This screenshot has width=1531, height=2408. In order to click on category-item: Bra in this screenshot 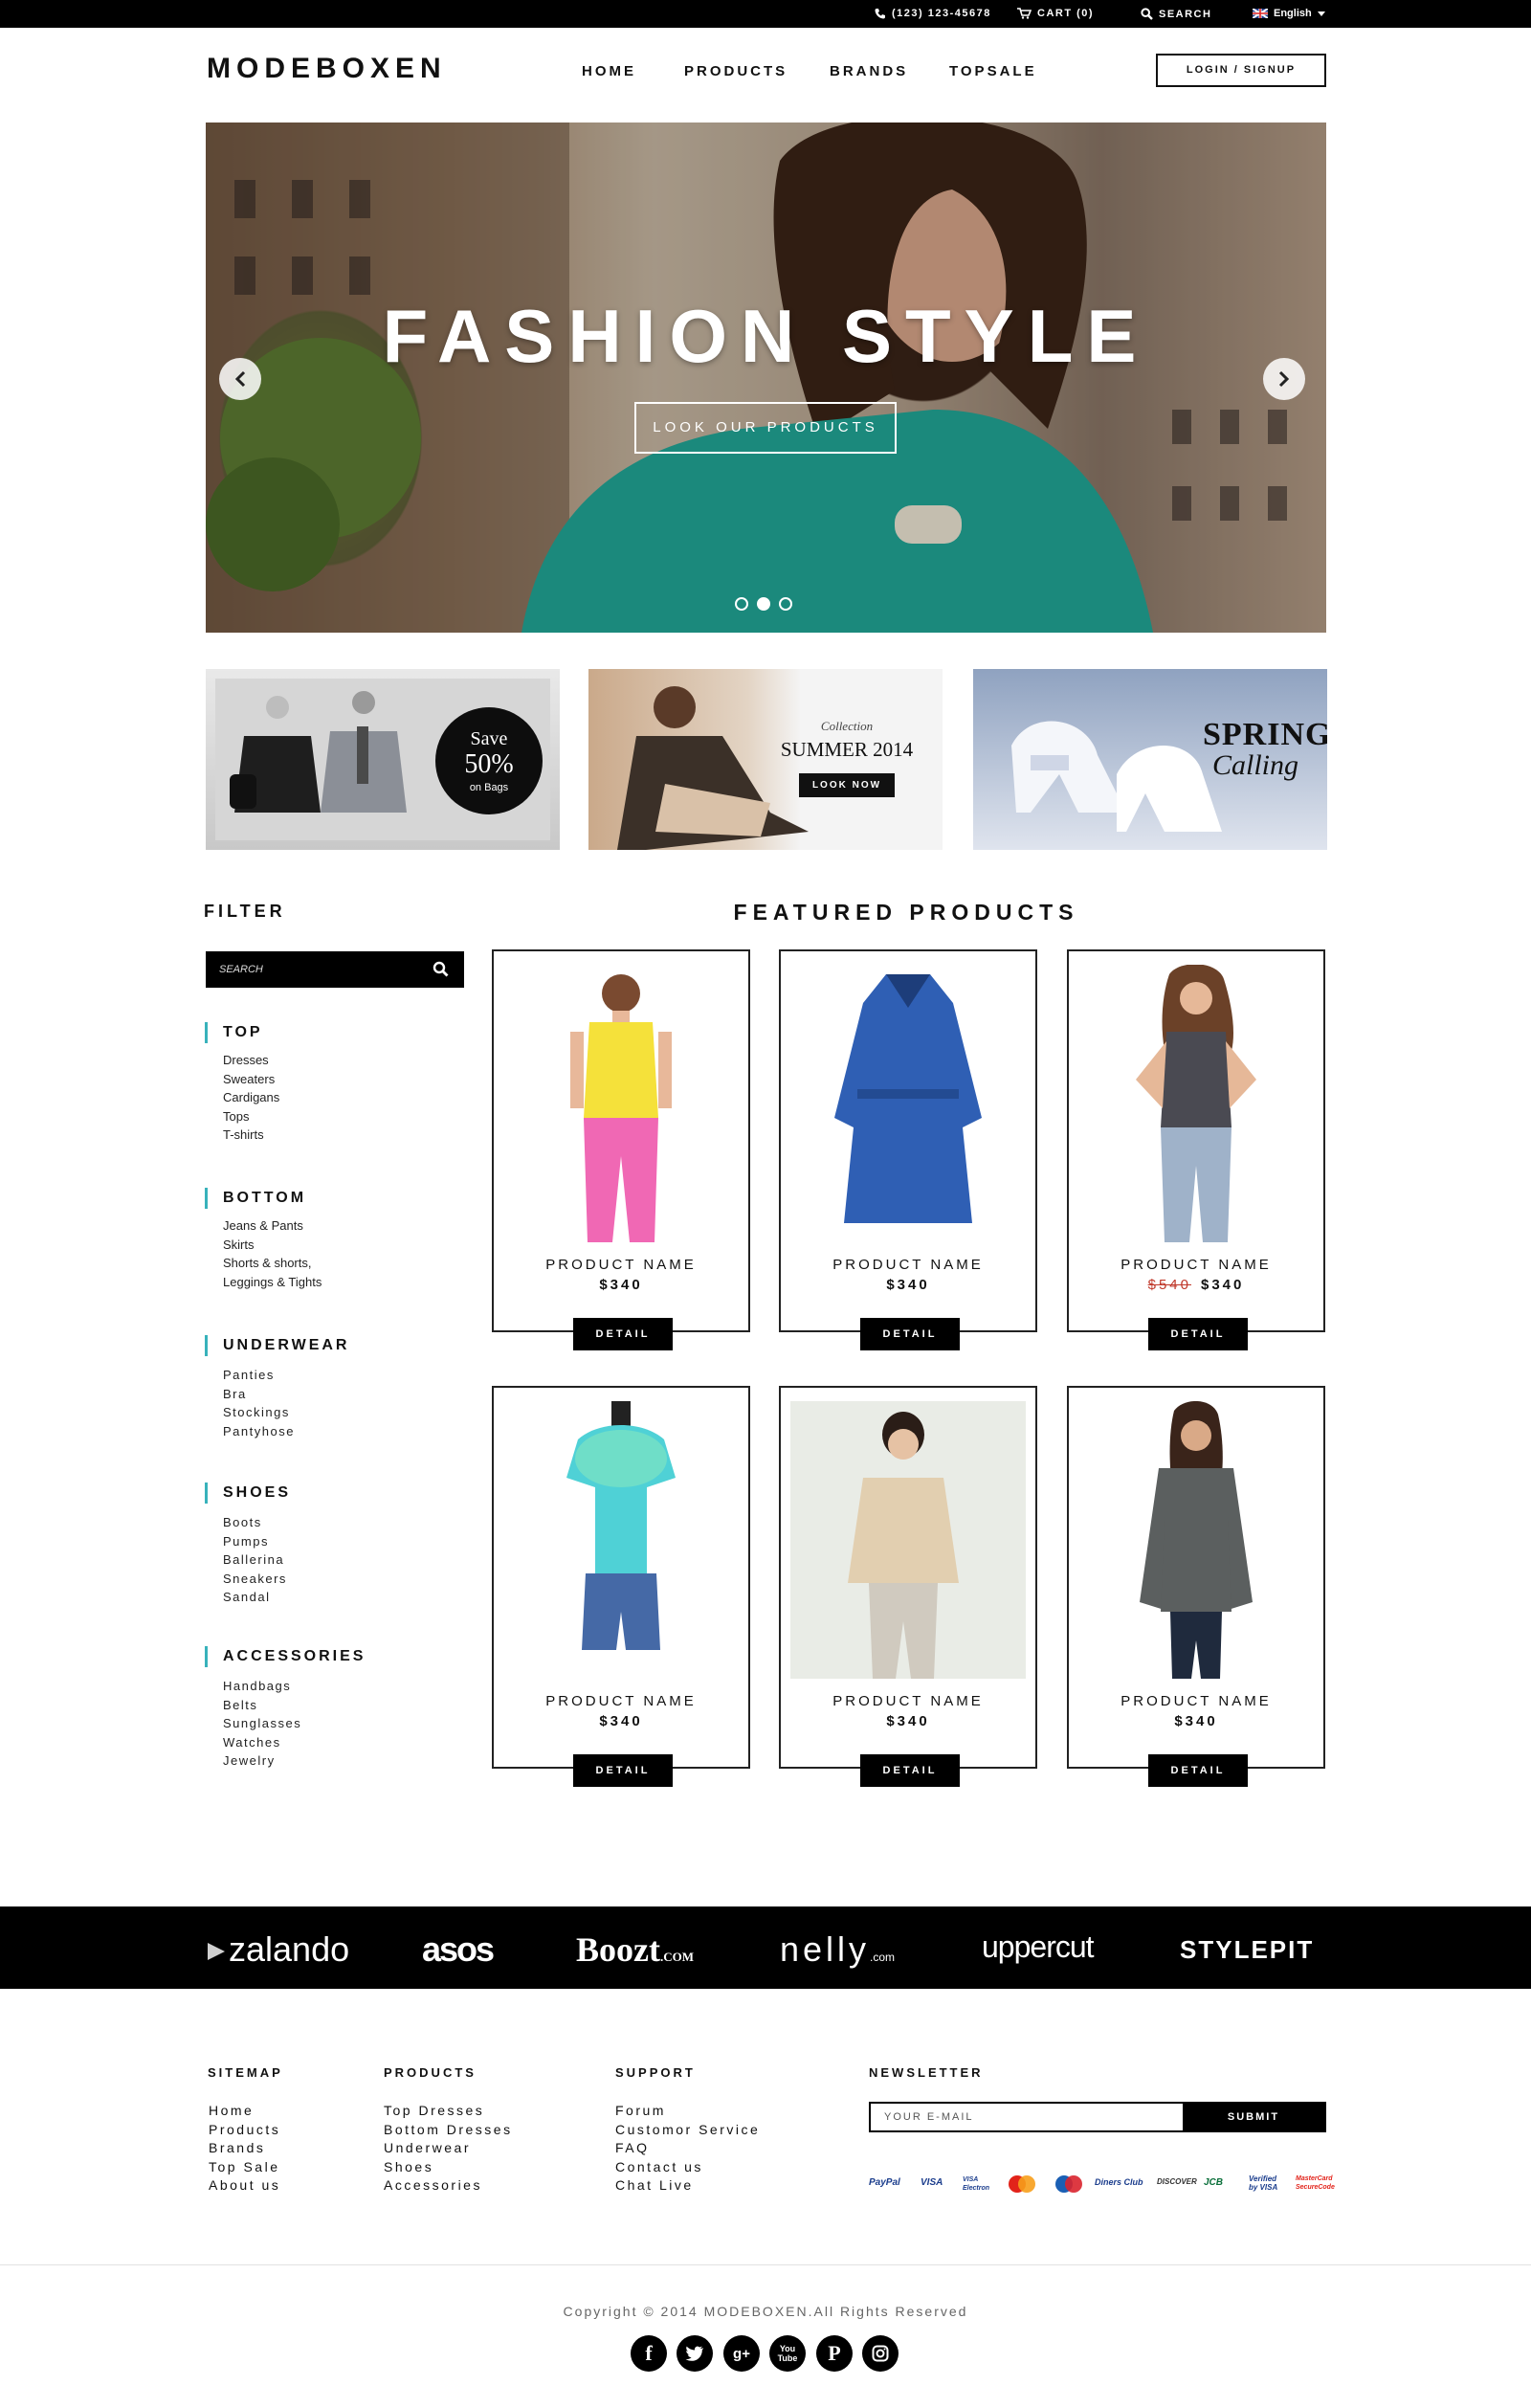, I will do `click(286, 1394)`.